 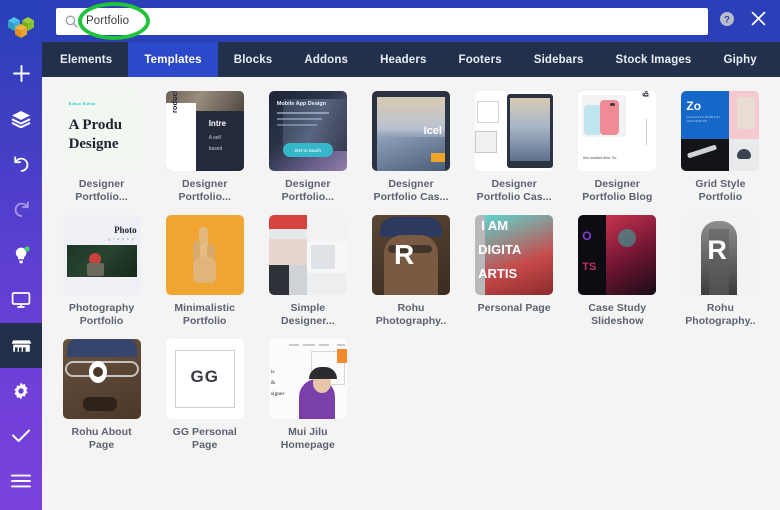 I want to click on template-card: GG GG Personal Page, so click(x=204, y=395).